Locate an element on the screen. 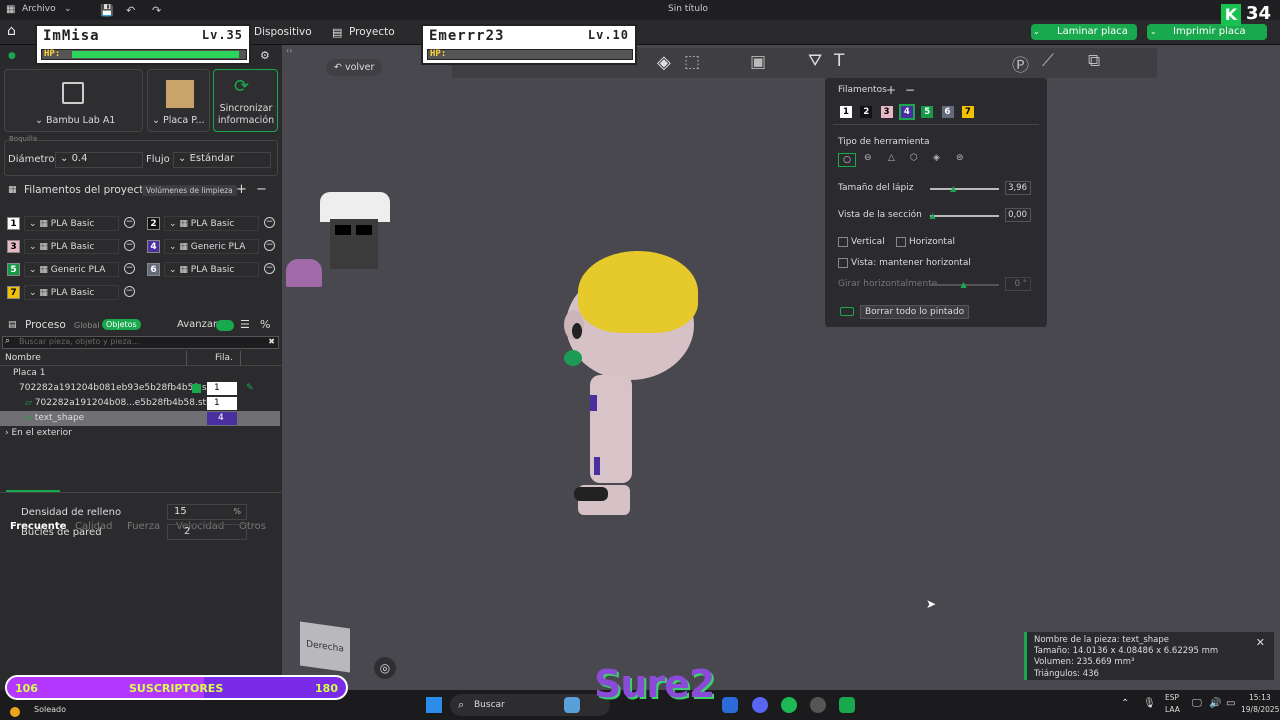 The image size is (1280, 720). filament-row: 2 ⌄ ▦ PLA Basic − is located at coordinates (213, 224).